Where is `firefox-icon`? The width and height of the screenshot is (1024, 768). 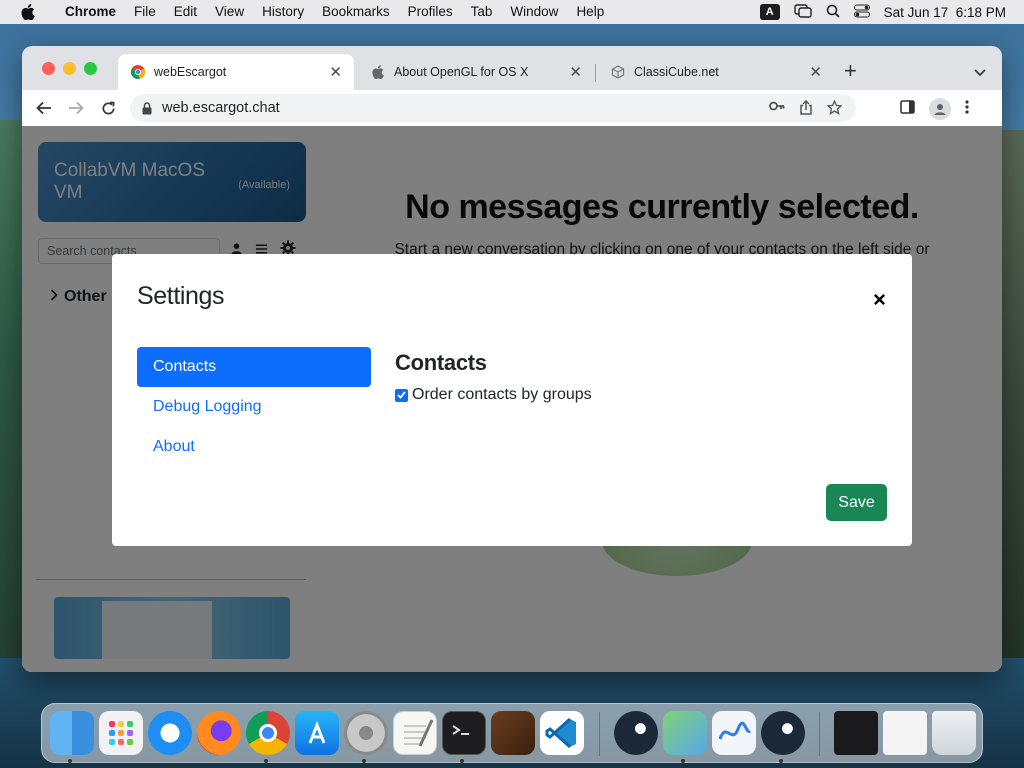
firefox-icon is located at coordinates (219, 733).